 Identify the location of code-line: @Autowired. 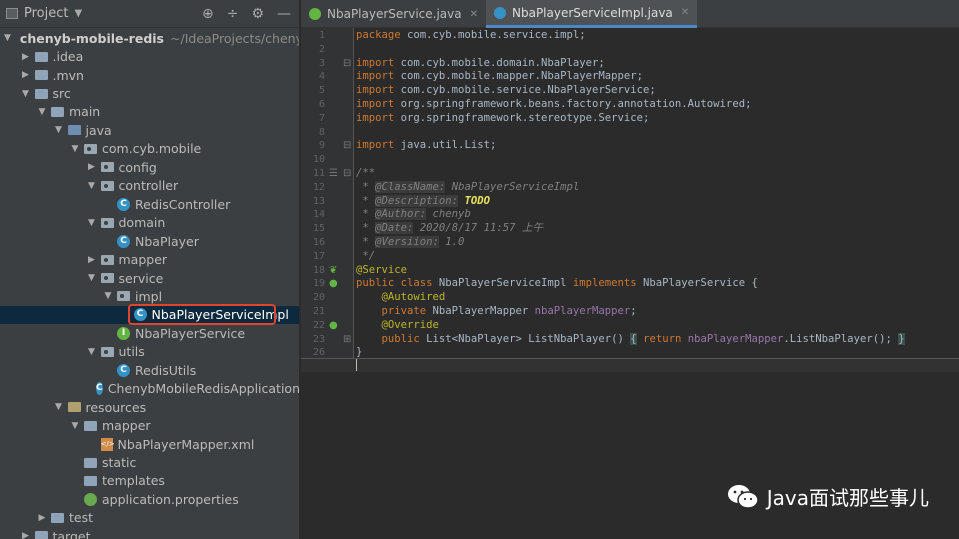
(401, 298).